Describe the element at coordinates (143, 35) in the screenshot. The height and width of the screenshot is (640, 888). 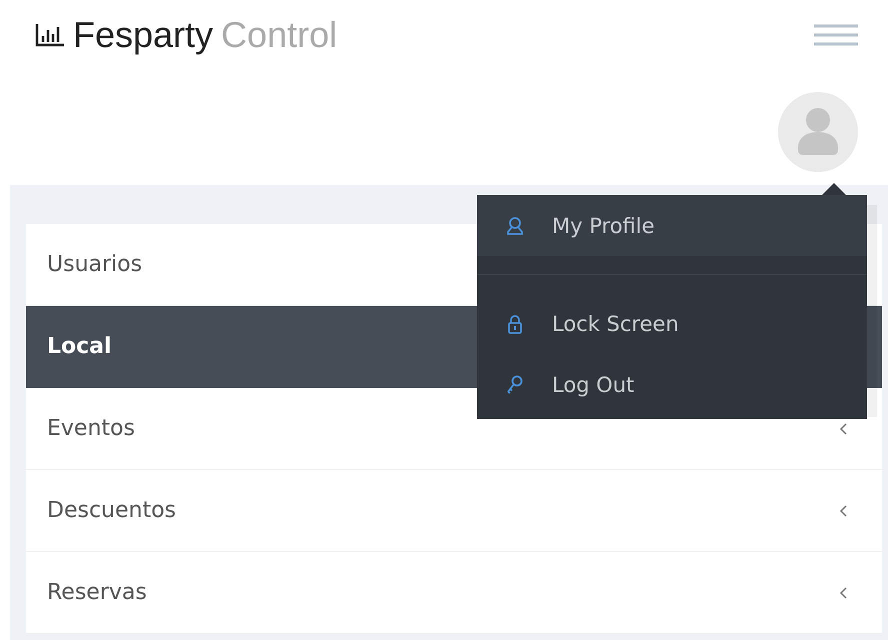
I see `brand-name: Fesparty` at that location.